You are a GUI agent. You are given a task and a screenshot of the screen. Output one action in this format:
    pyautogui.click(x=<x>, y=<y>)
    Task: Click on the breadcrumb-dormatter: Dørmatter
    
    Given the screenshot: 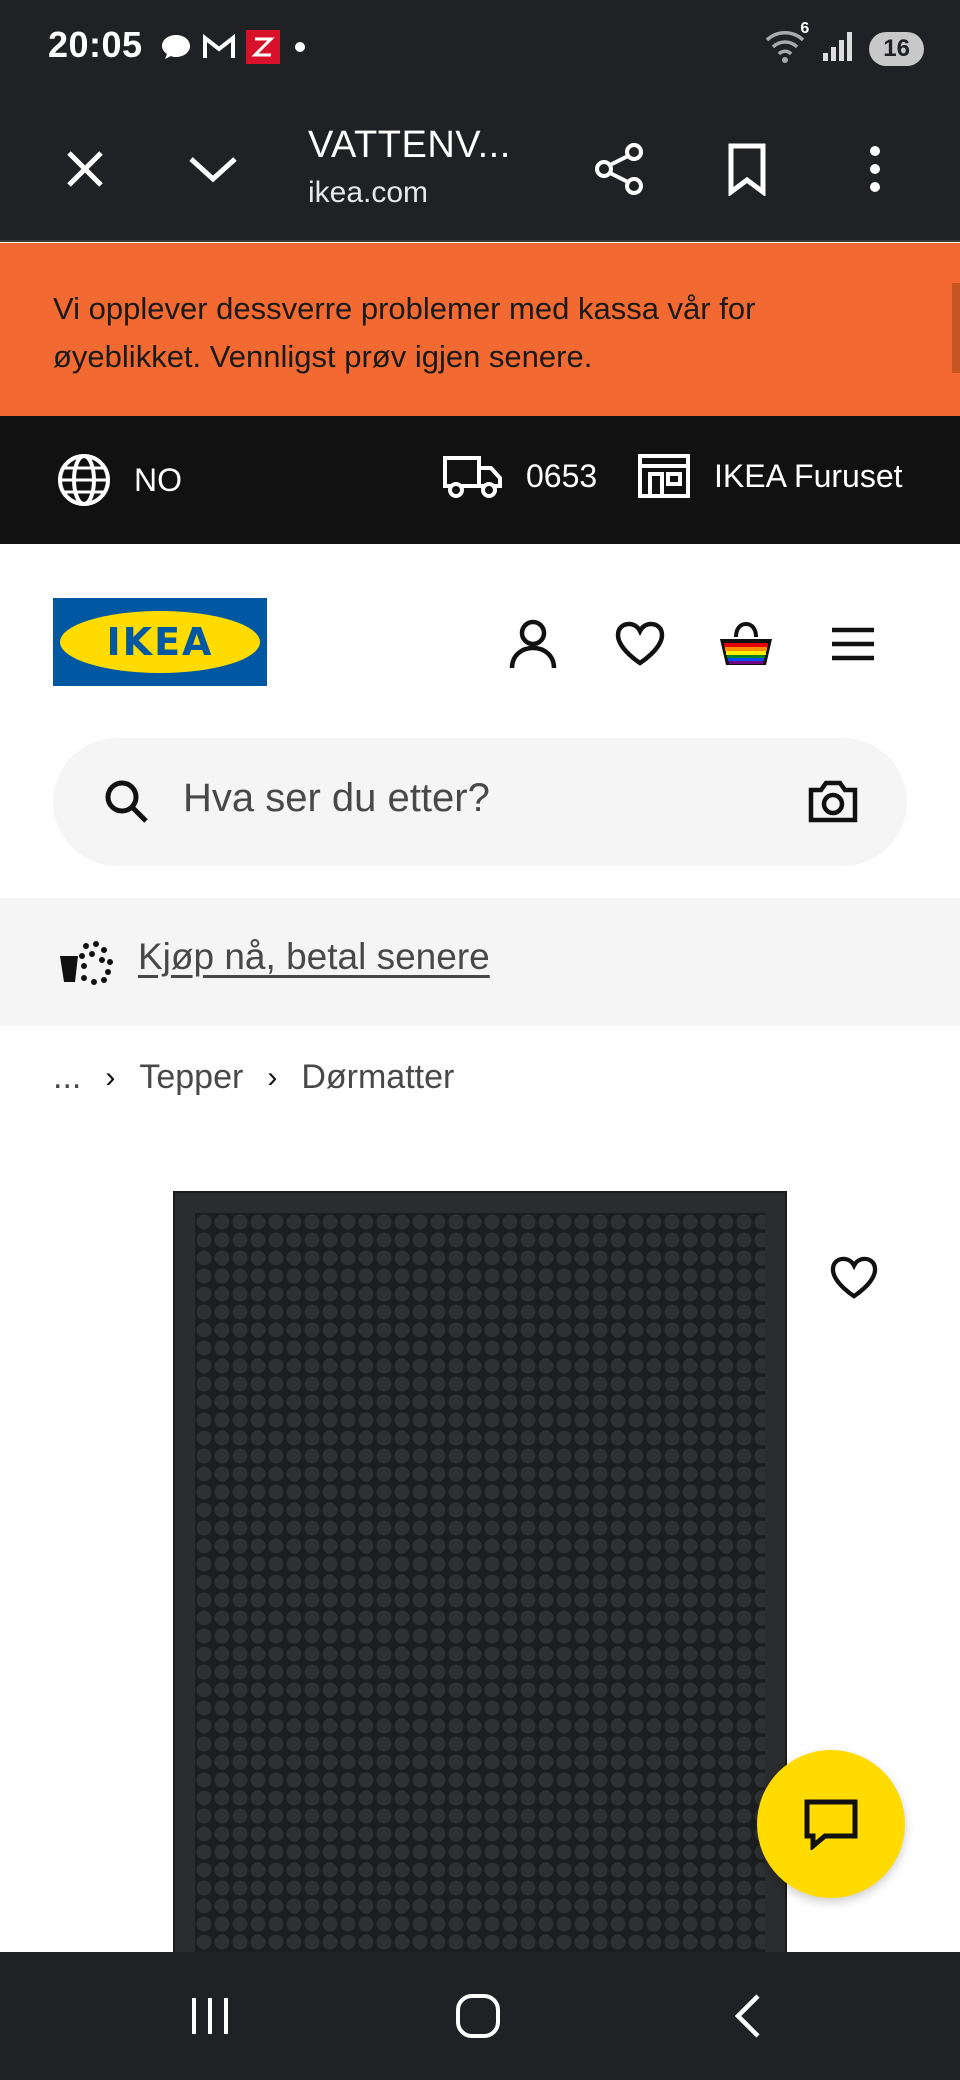 What is the action you would take?
    pyautogui.click(x=377, y=1077)
    